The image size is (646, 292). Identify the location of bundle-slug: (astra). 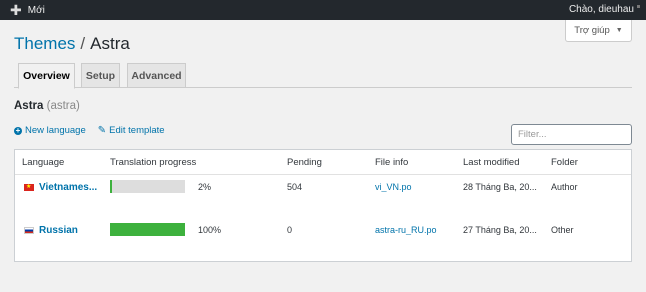
(63, 106).